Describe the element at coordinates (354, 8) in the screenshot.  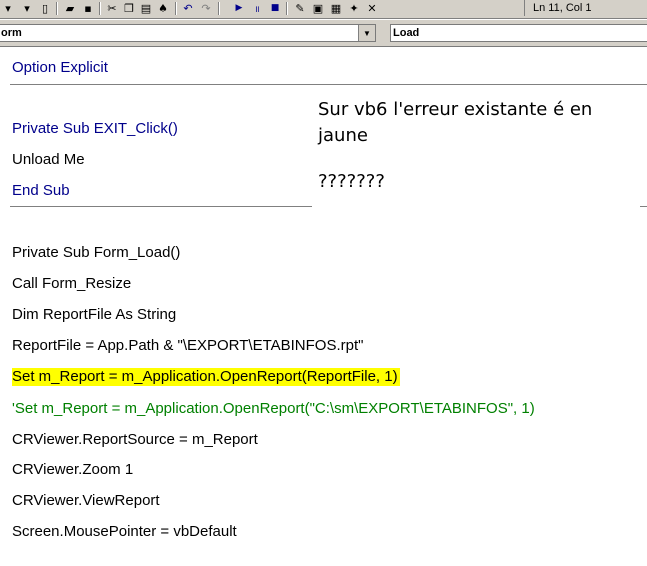
I see `object-browser-icon: ✦` at that location.